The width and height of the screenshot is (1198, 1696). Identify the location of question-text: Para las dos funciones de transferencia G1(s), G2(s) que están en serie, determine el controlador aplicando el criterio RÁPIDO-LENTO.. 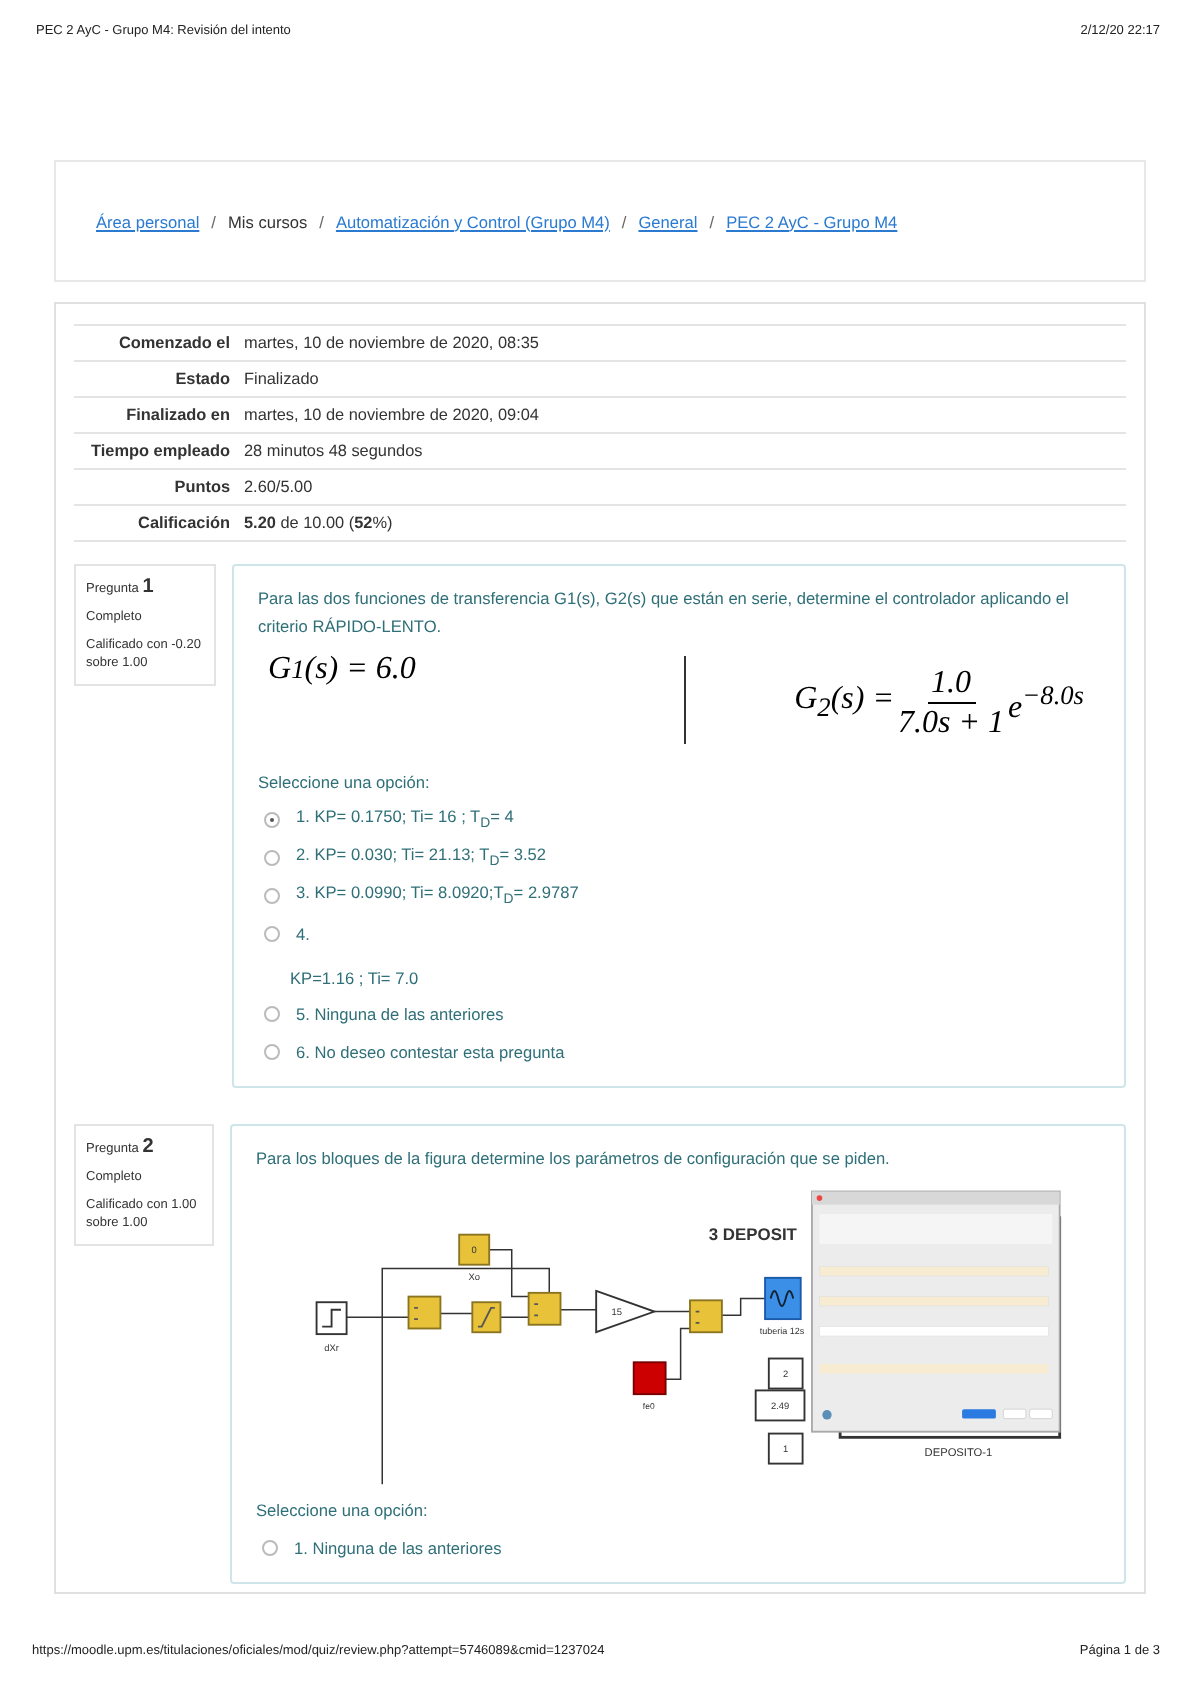
(664, 613).